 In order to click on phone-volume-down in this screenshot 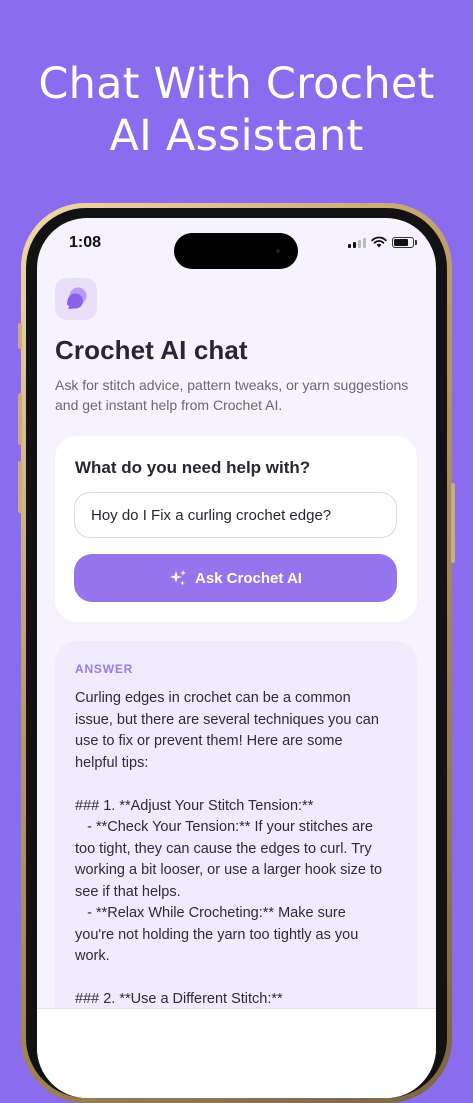, I will do `click(20, 487)`.